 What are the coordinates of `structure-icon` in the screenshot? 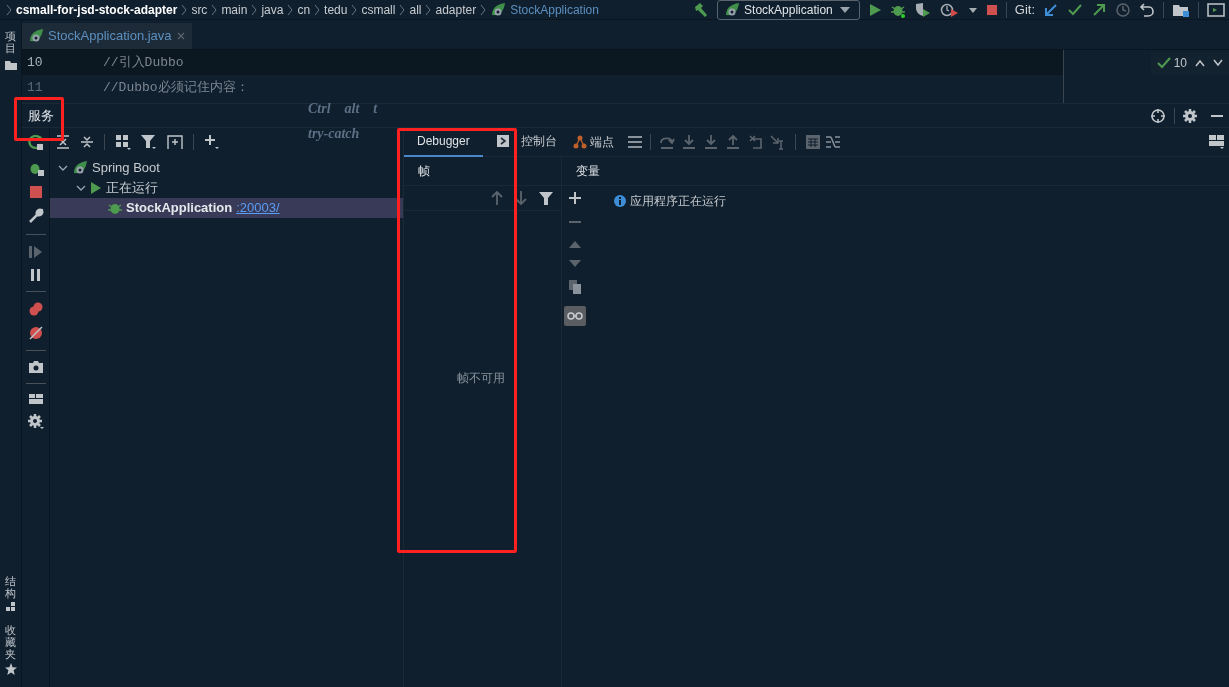 It's located at (10, 606).